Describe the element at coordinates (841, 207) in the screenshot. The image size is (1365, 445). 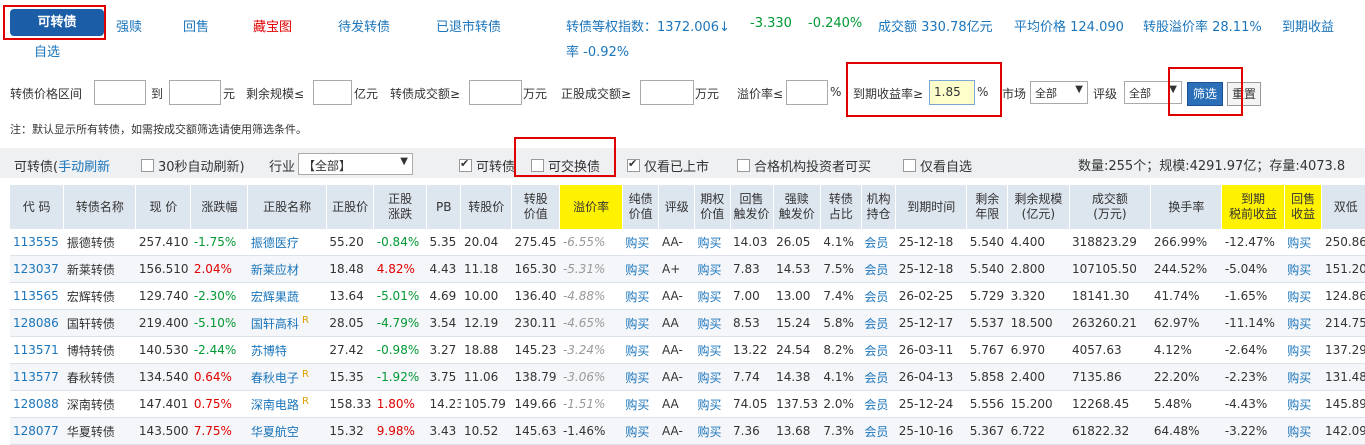
I see `column-header: 转债 占比` at that location.